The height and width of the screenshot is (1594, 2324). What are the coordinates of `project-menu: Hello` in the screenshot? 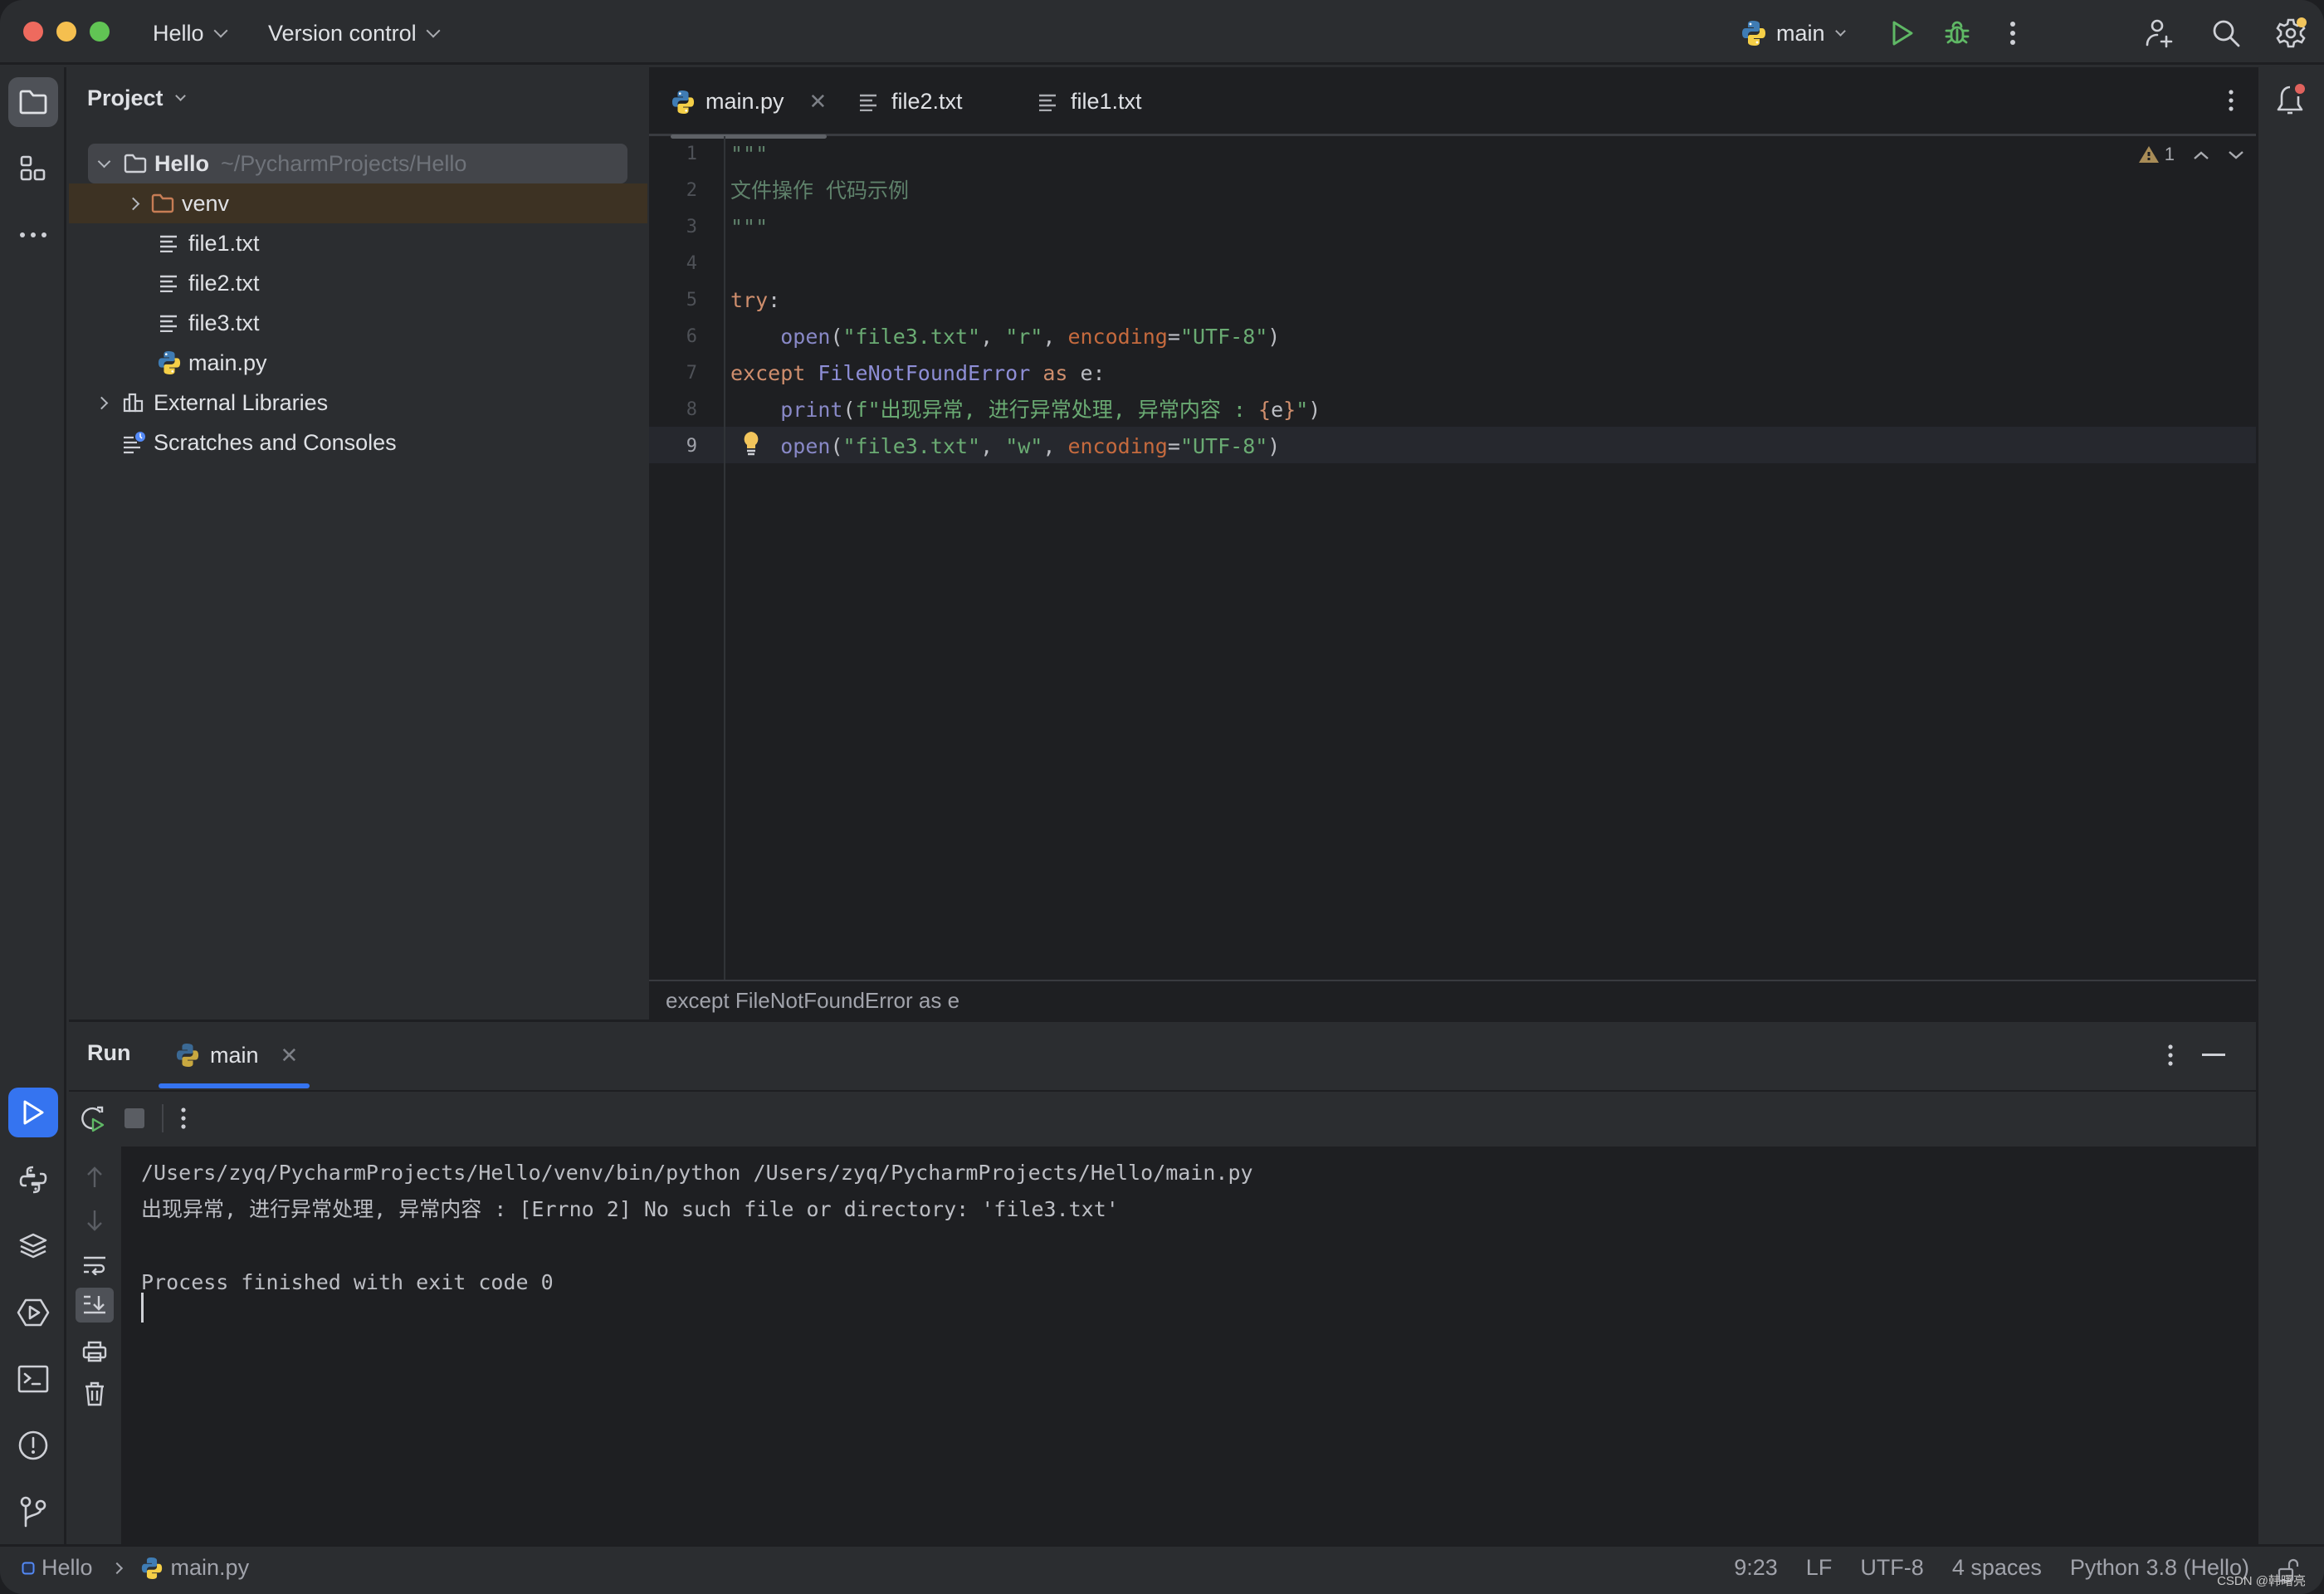 It's located at (190, 33).